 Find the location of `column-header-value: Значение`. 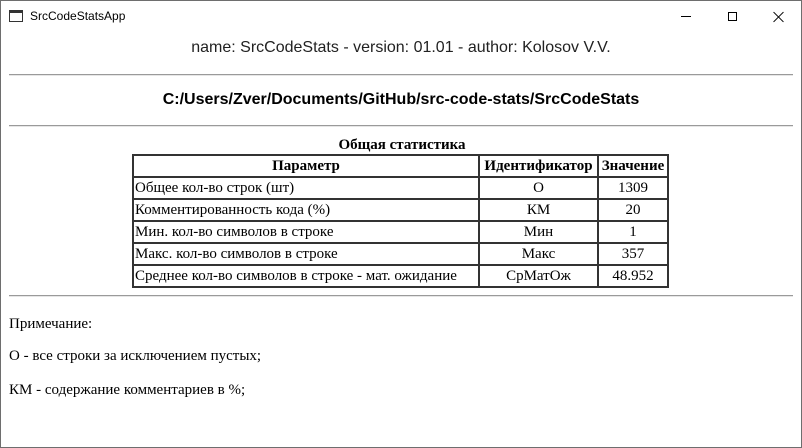

column-header-value: Значение is located at coordinates (633, 166).